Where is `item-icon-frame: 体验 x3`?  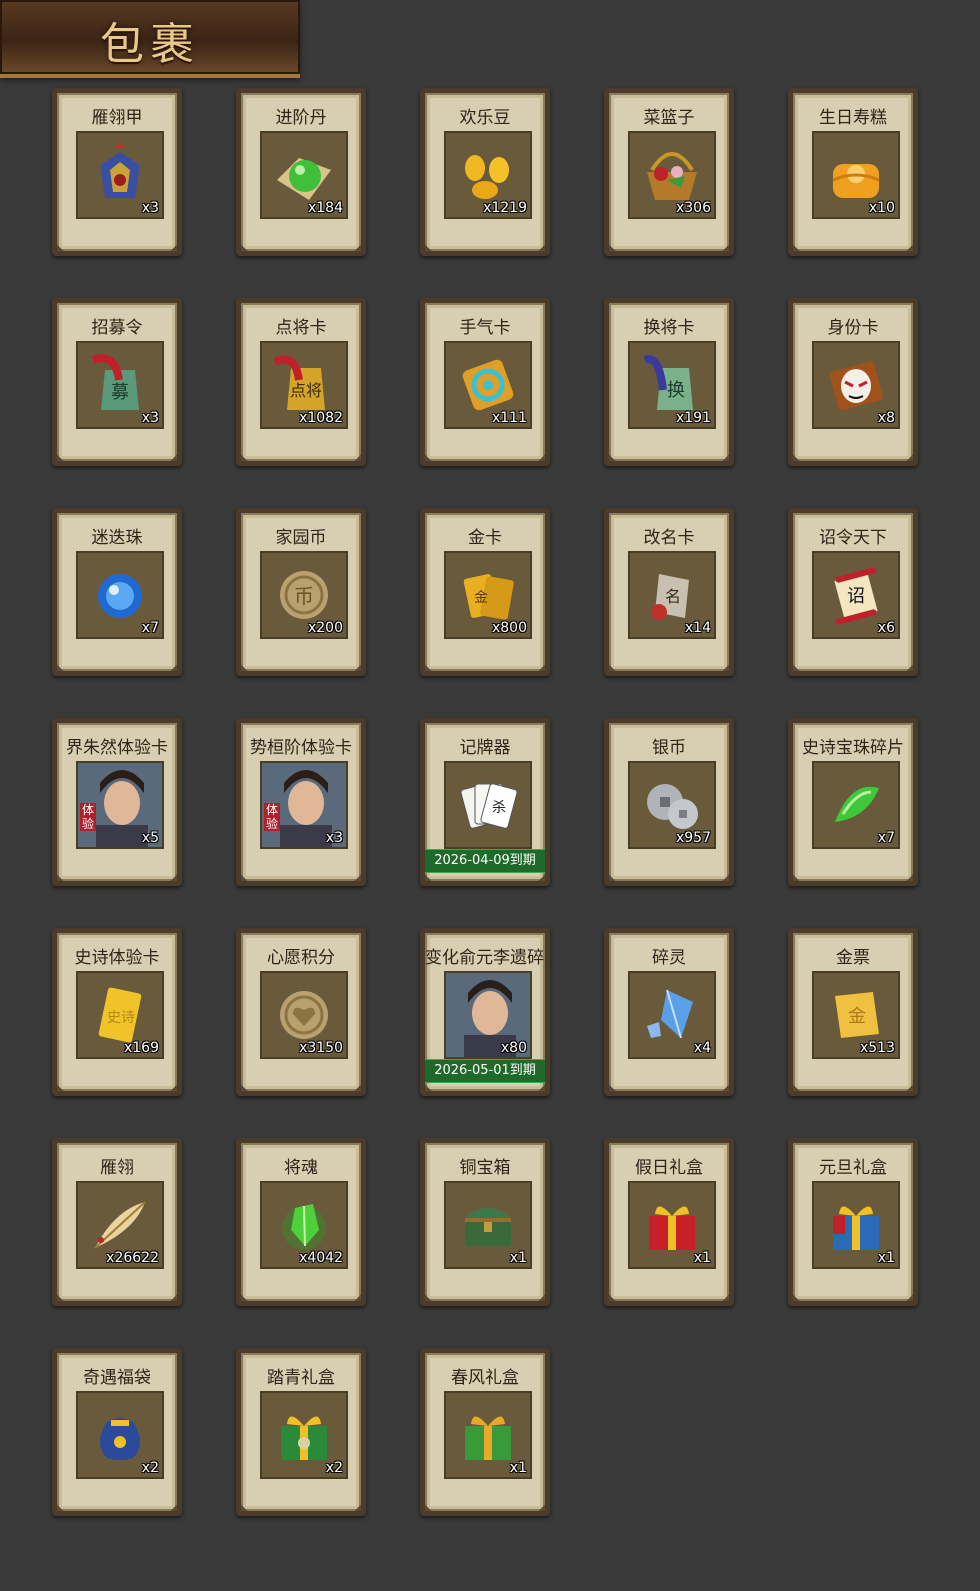
item-icon-frame: 体验 x3 is located at coordinates (304, 805).